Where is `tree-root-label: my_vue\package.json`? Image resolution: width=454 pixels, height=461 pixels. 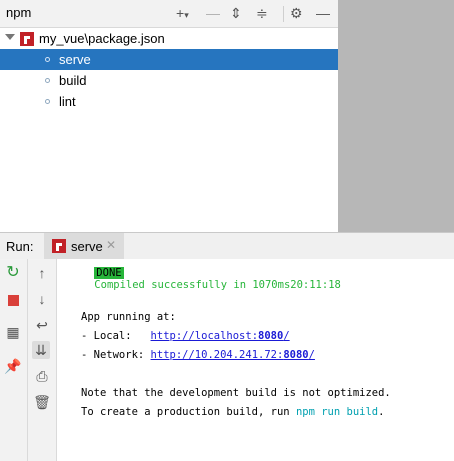 tree-root-label: my_vue\package.json is located at coordinates (102, 38).